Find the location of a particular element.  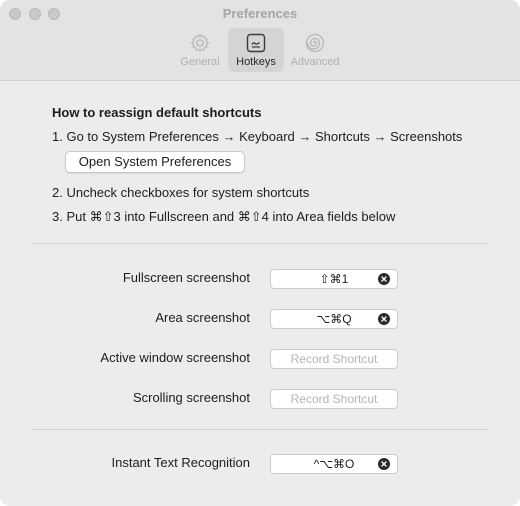

active-window-screenshot-label: Active window screenshot is located at coordinates (175, 357).